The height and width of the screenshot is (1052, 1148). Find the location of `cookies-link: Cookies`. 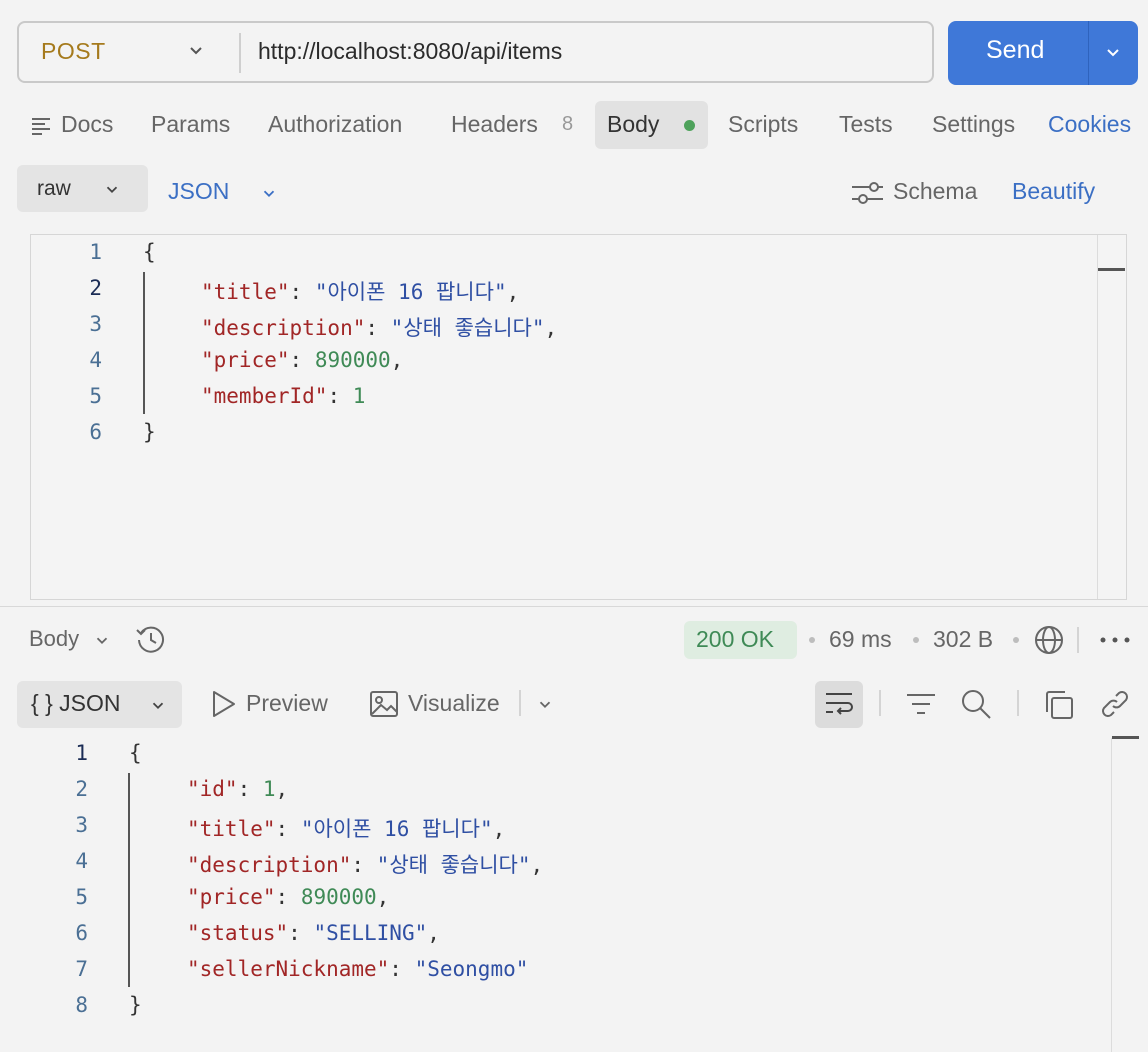

cookies-link: Cookies is located at coordinates (1089, 124).